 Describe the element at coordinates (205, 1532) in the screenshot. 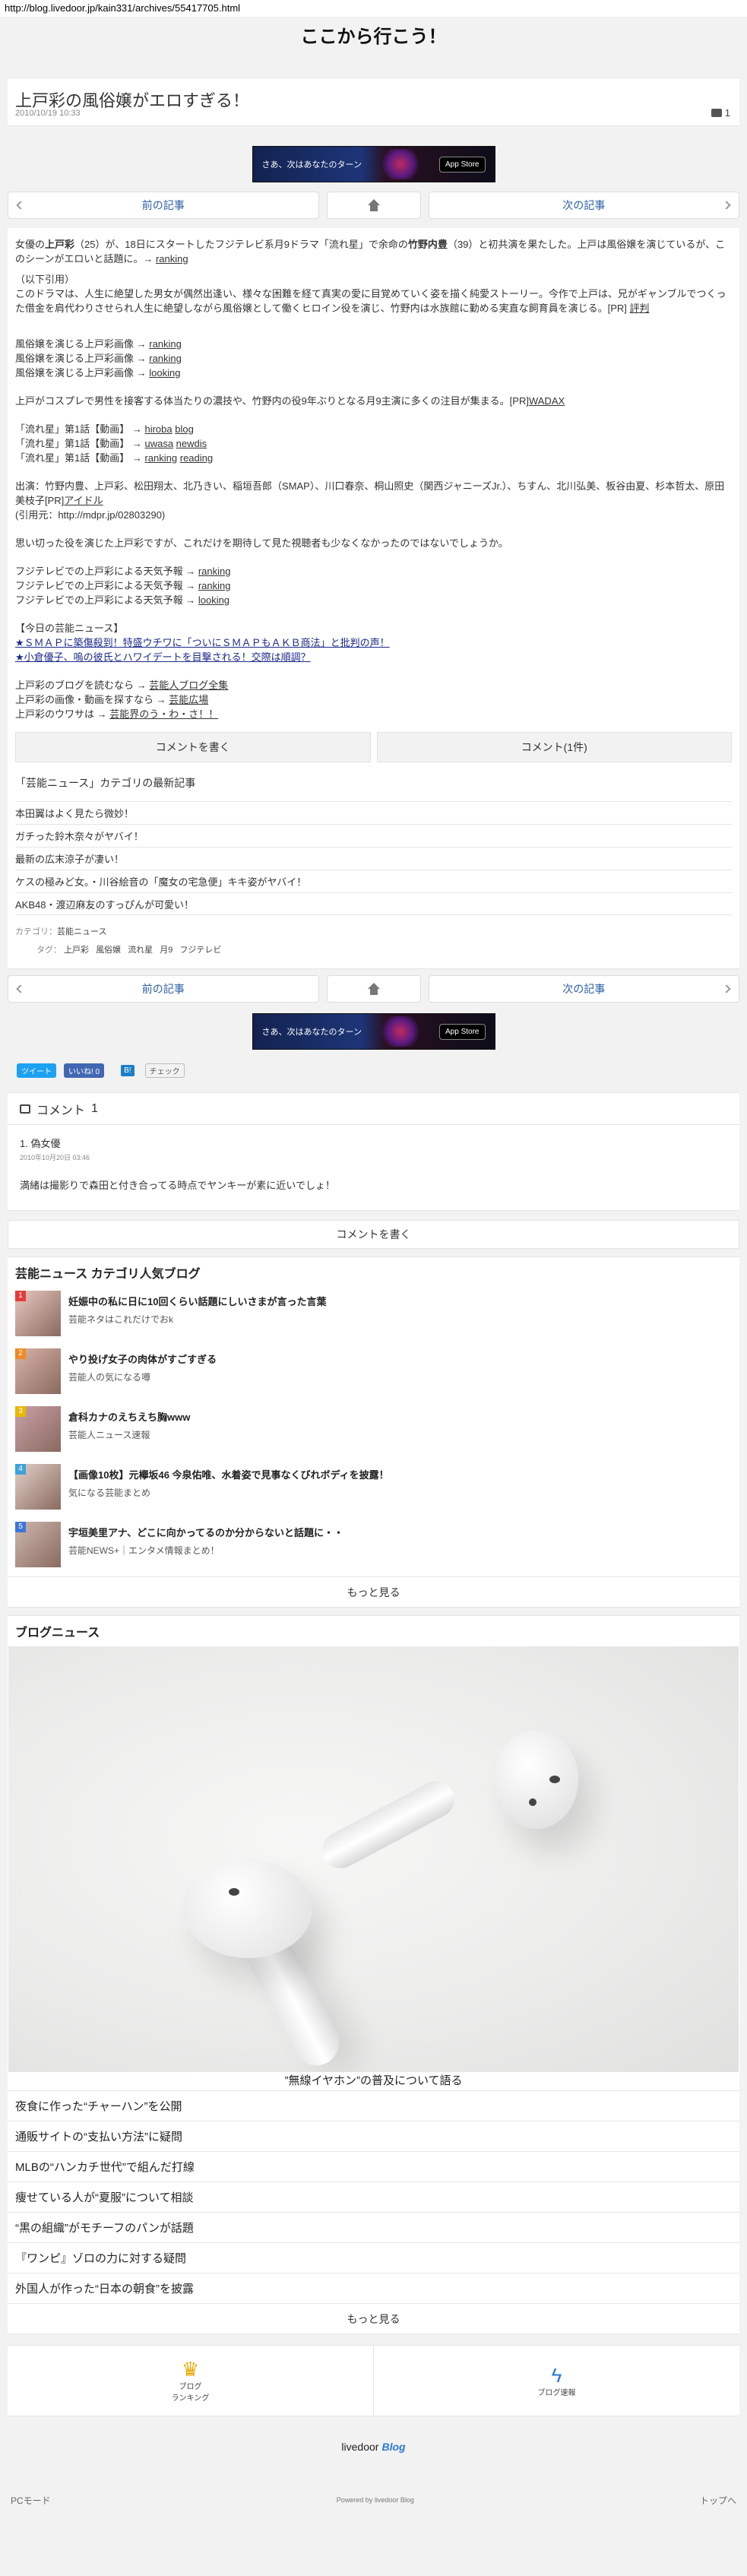

I see `ranking-title: 宇垣美里アナ、どこに向かってるのか分からないと話題に・・` at that location.